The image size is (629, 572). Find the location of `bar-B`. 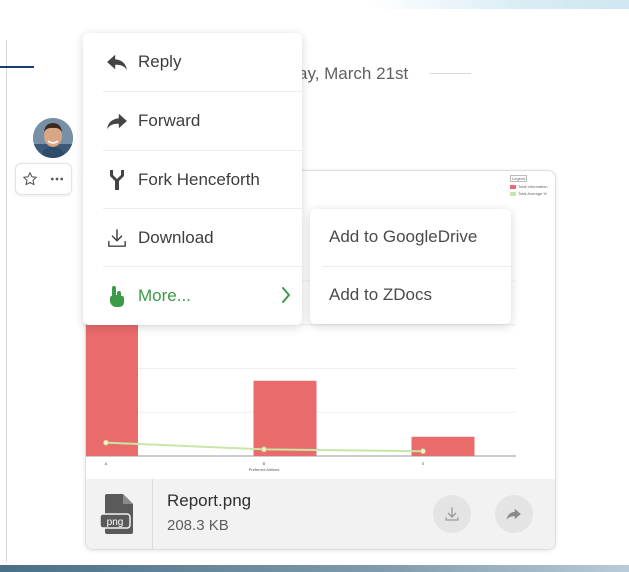

bar-B is located at coordinates (285, 418).